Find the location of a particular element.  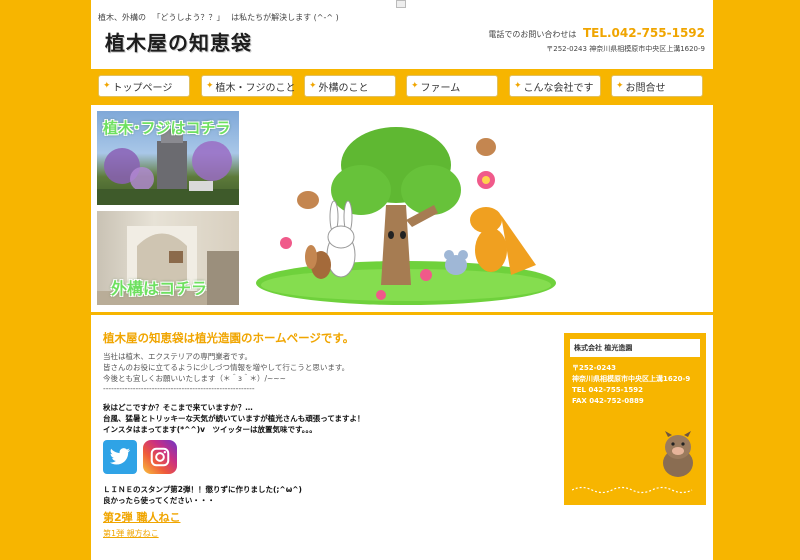

news-line: インスタはまってます(*^^)v ツイッターは放置気味です。。。 is located at coordinates (210, 429).